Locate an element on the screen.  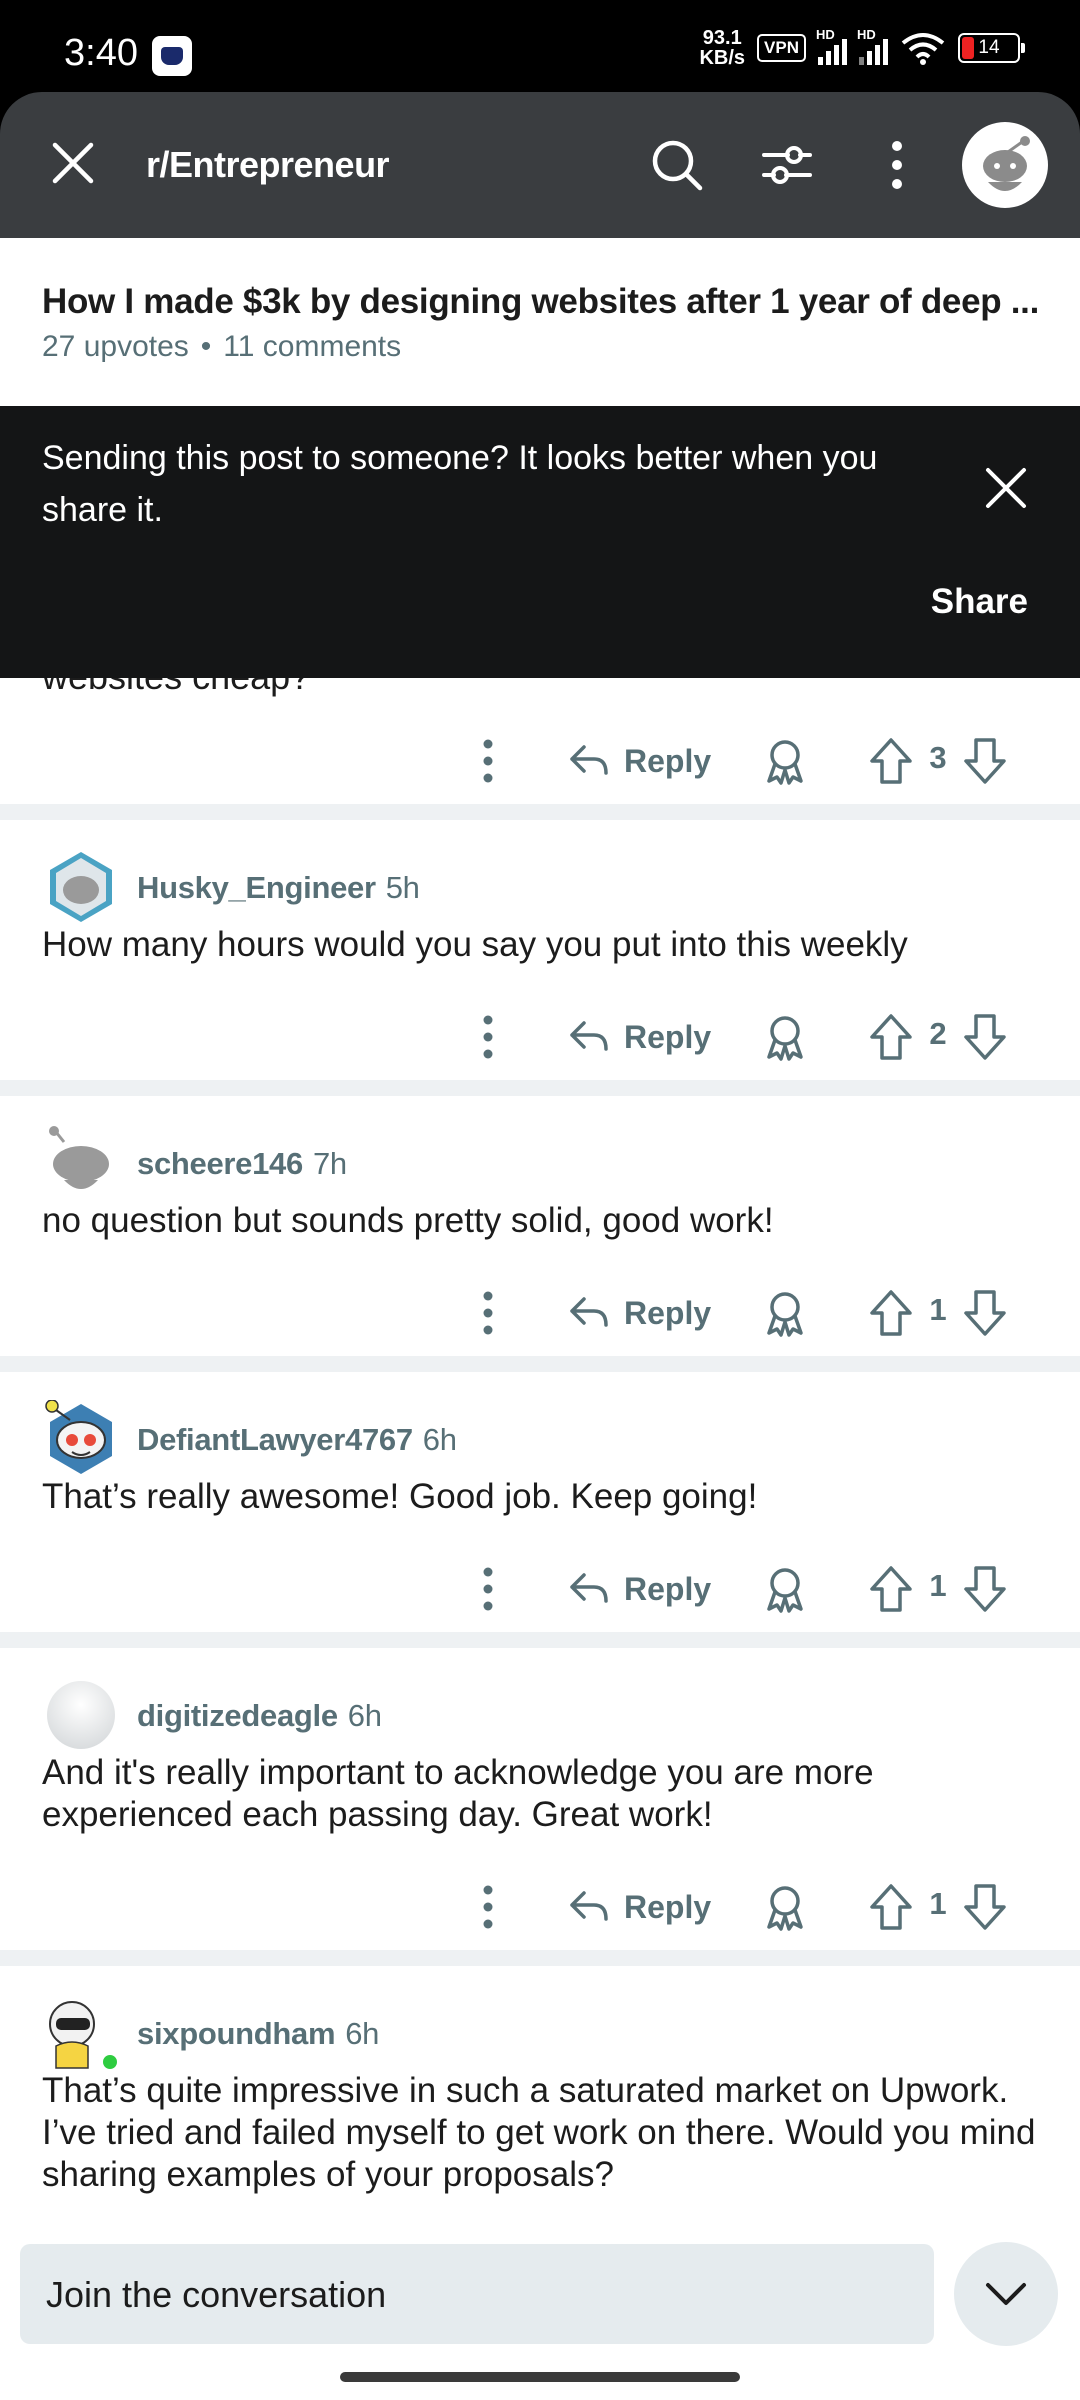
close-icon is located at coordinates (73, 163).